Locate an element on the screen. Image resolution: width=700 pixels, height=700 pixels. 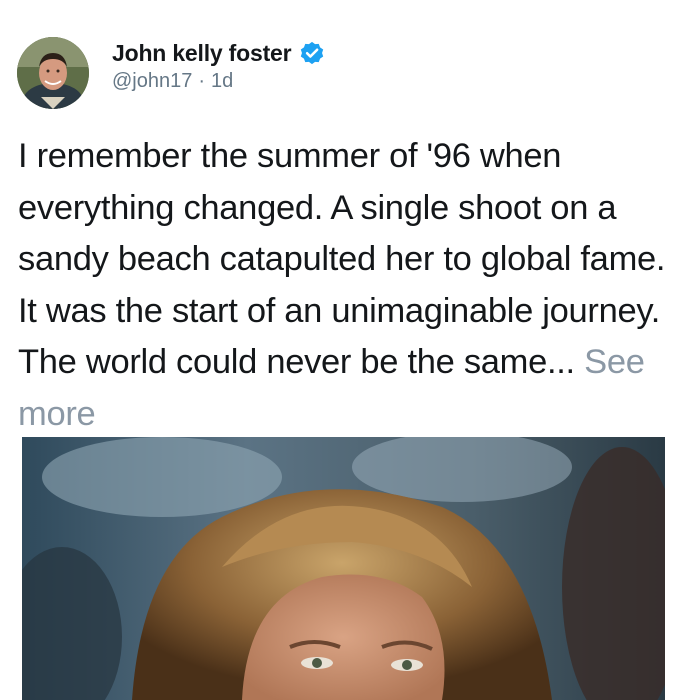
author-name-row: John kelly foster is located at coordinates (219, 53).